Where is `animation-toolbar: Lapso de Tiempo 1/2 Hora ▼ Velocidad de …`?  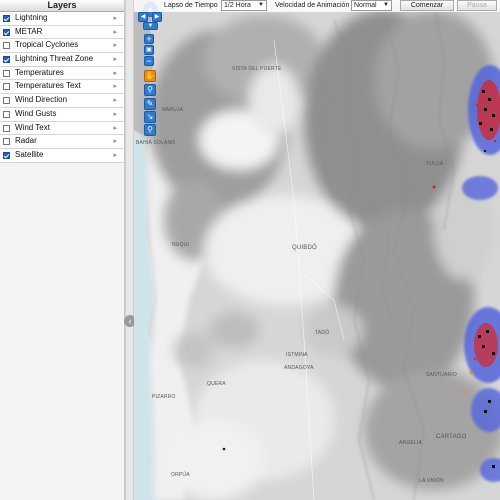
animation-toolbar: Lapso de Tiempo 1/2 Hora ▼ Velocidad de … is located at coordinates (317, 6).